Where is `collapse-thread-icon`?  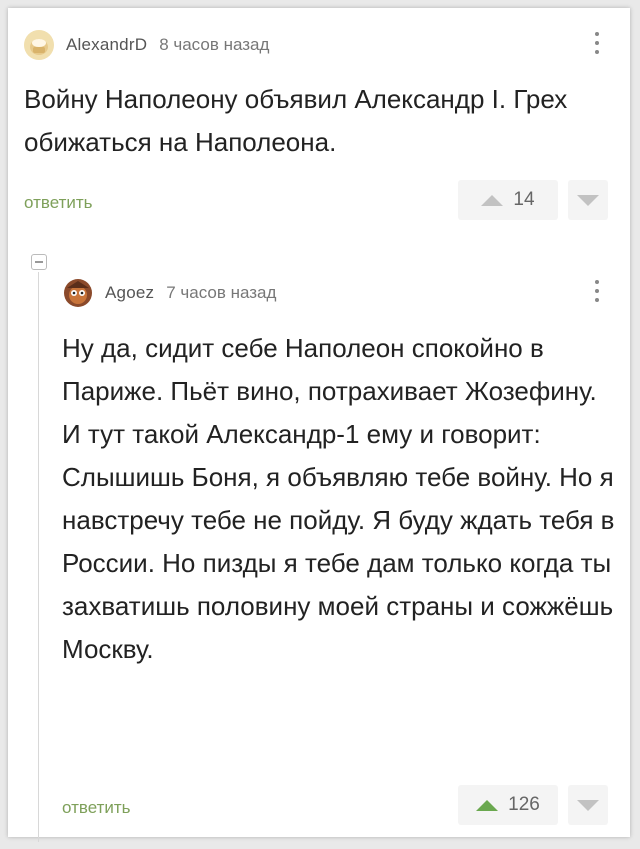 collapse-thread-icon is located at coordinates (39, 262).